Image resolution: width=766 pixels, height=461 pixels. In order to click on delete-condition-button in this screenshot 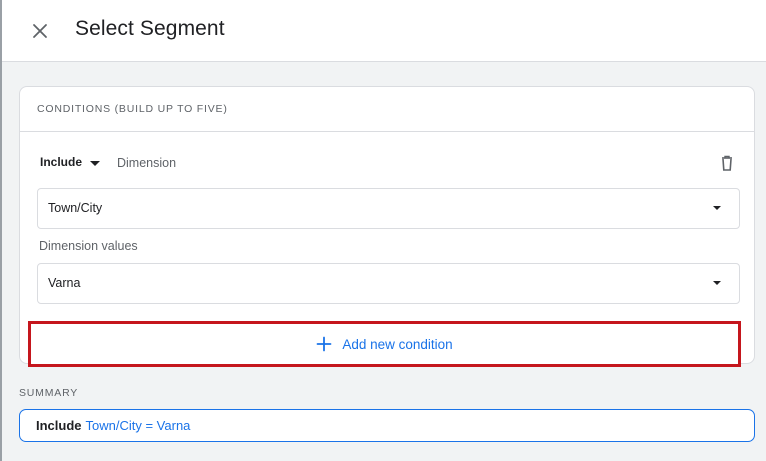, I will do `click(727, 163)`.